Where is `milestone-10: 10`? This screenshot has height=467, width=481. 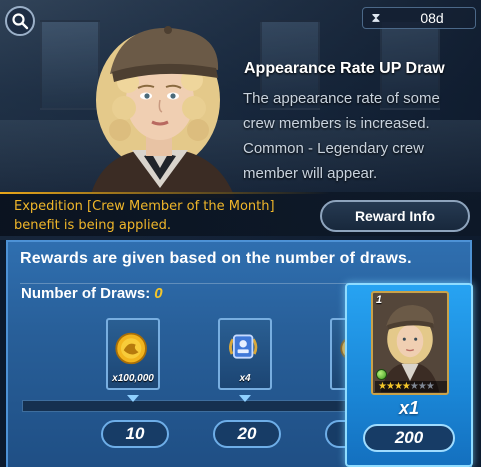 milestone-10: 10 is located at coordinates (135, 434).